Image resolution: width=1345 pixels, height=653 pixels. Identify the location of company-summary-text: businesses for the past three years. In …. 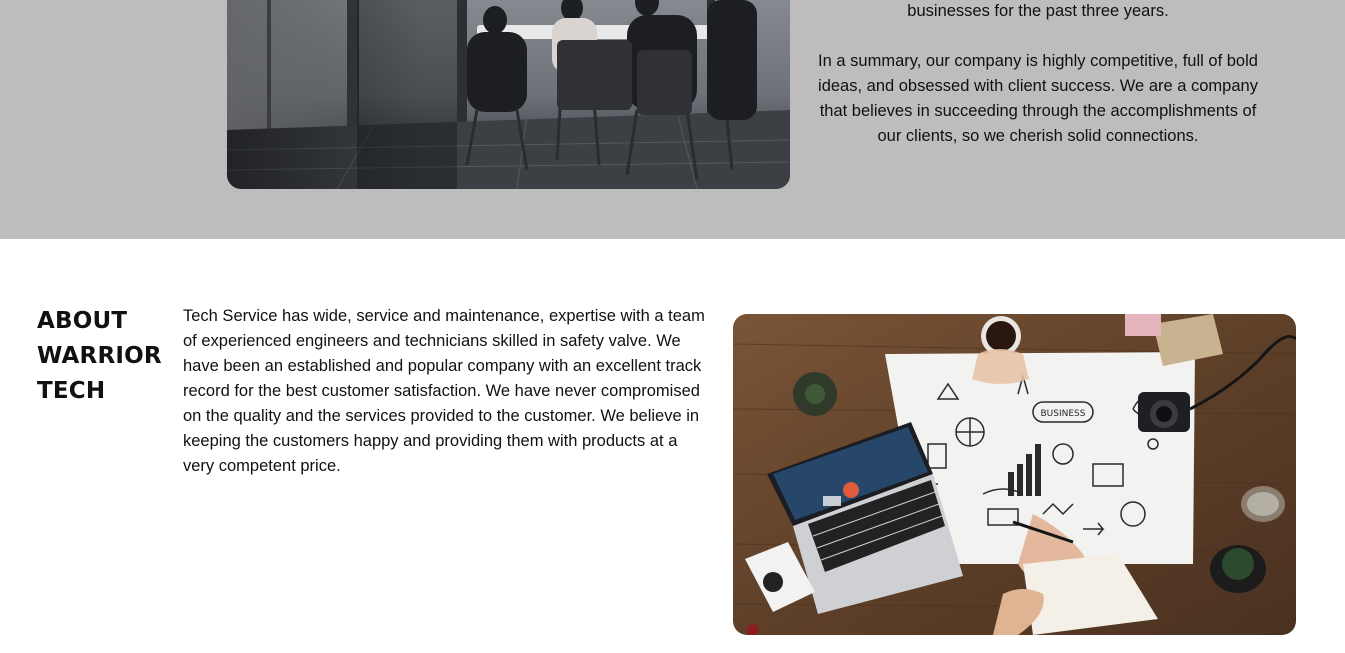
(1038, 74).